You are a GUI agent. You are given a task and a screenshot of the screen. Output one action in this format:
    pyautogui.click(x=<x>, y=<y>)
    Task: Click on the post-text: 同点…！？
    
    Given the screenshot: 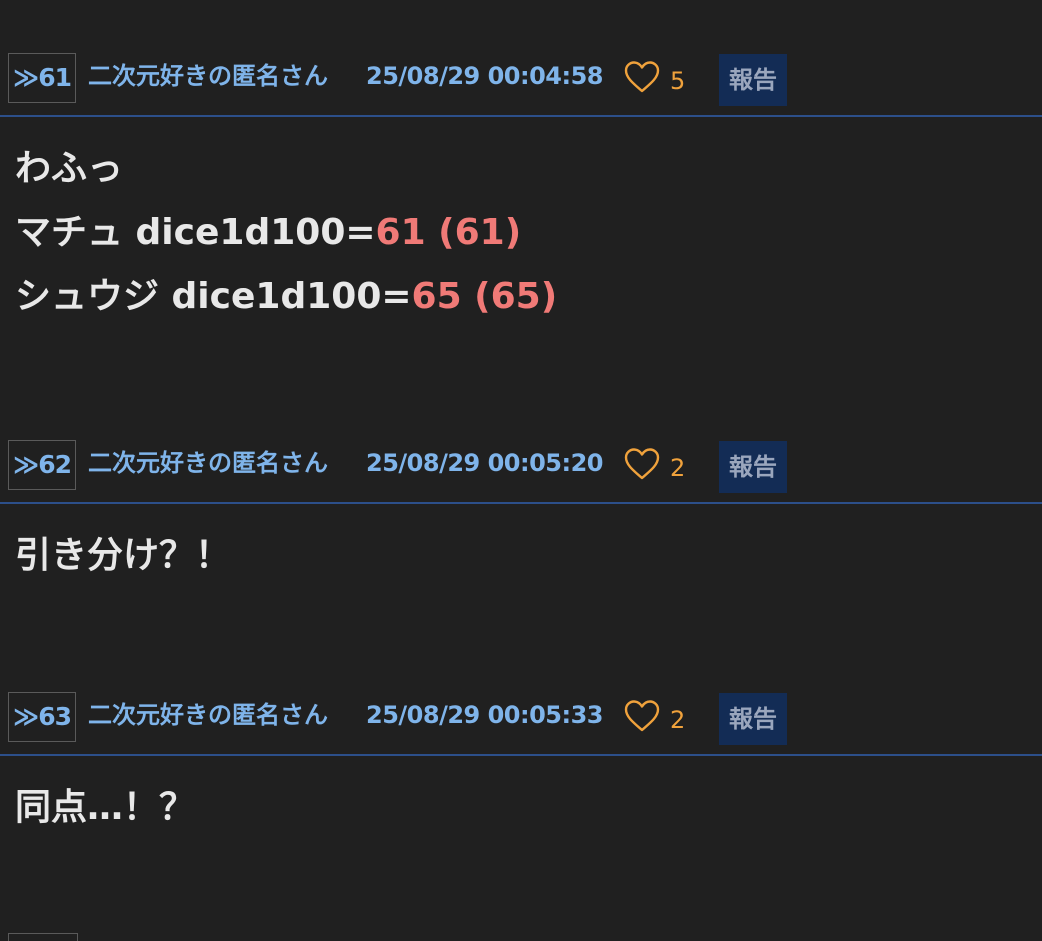 What is the action you would take?
    pyautogui.click(x=105, y=807)
    